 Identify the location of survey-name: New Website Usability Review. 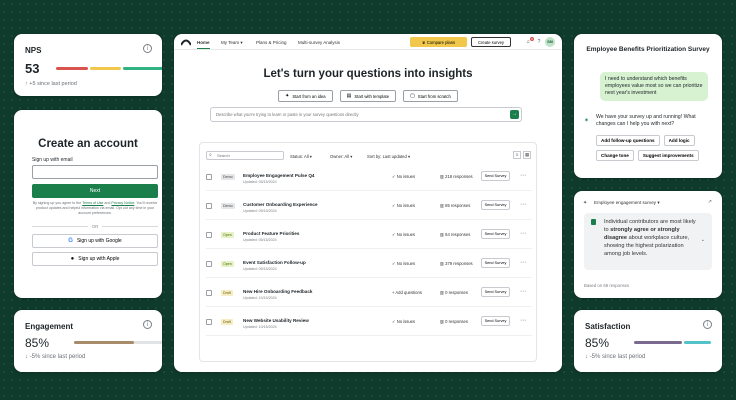
(276, 320).